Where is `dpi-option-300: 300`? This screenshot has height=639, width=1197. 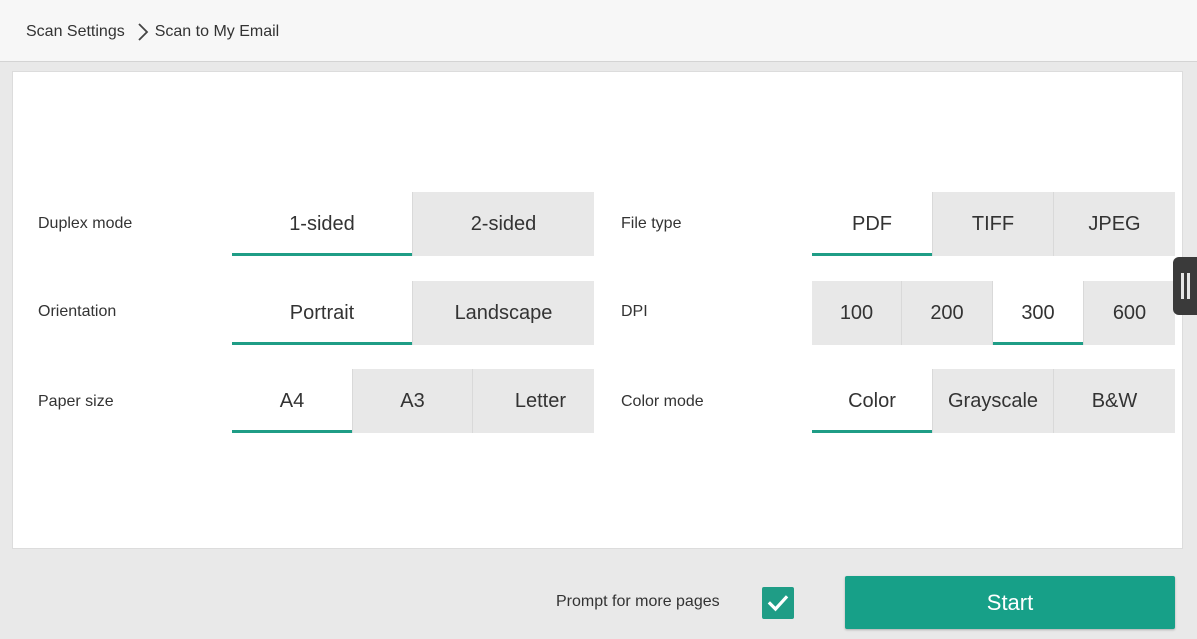 dpi-option-300: 300 is located at coordinates (1038, 313).